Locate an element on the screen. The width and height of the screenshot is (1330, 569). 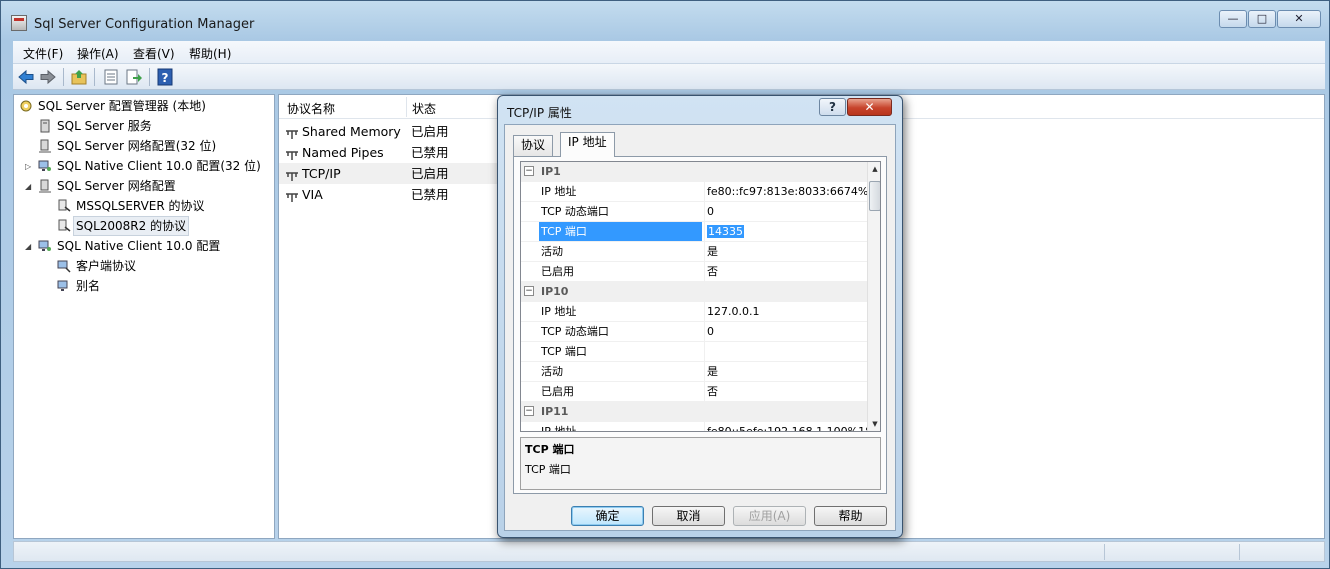
toolbar: ? is located at coordinates (669, 77).